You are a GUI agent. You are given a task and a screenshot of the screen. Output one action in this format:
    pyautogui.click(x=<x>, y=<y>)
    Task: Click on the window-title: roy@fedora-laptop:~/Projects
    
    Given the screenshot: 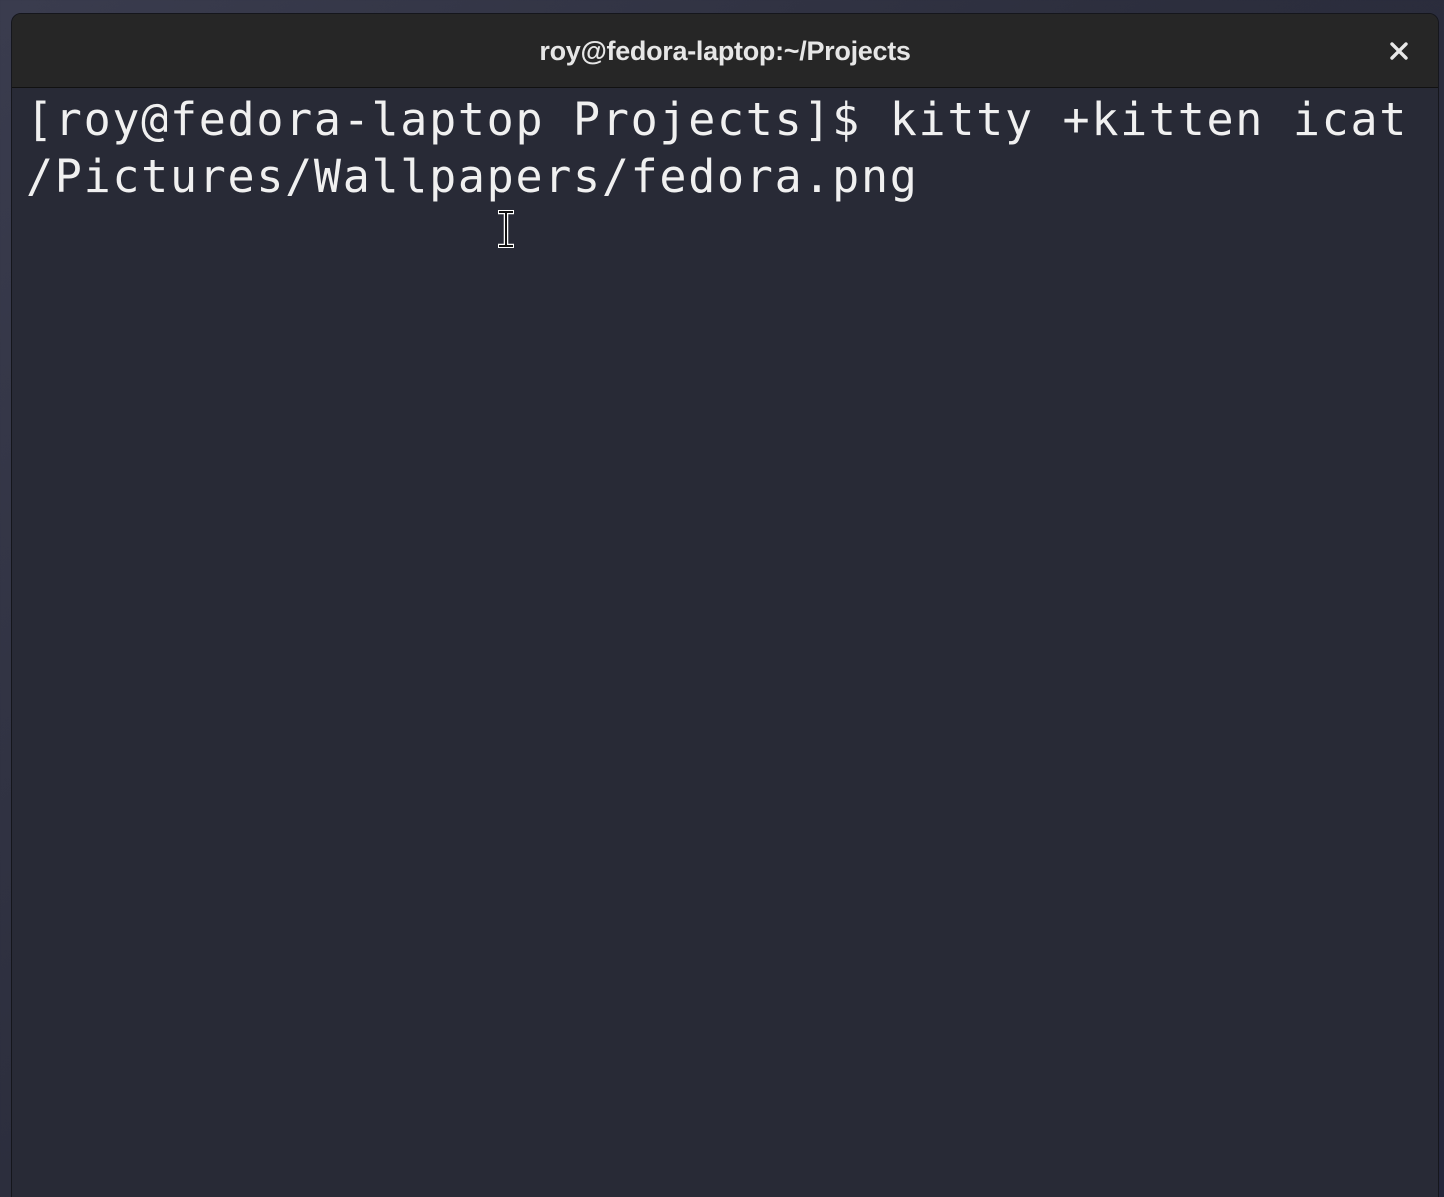 What is the action you would take?
    pyautogui.click(x=725, y=51)
    